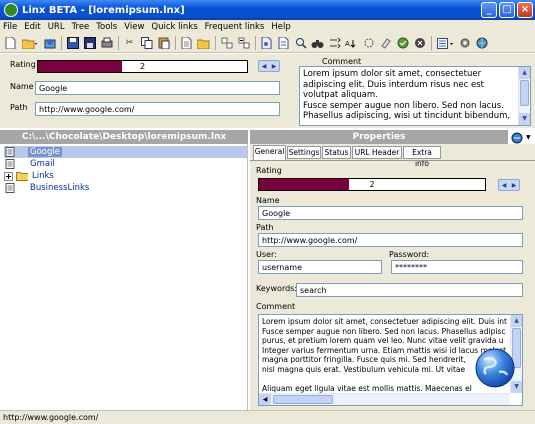  What do you see at coordinates (336, 152) in the screenshot?
I see `tab-status: Status` at bounding box center [336, 152].